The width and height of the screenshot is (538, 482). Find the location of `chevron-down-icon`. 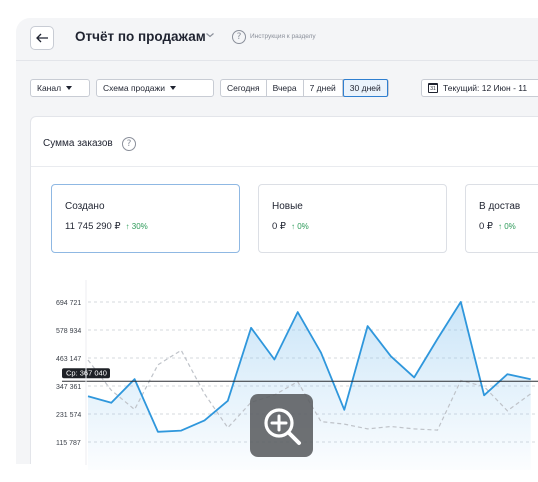

chevron-down-icon is located at coordinates (210, 35).